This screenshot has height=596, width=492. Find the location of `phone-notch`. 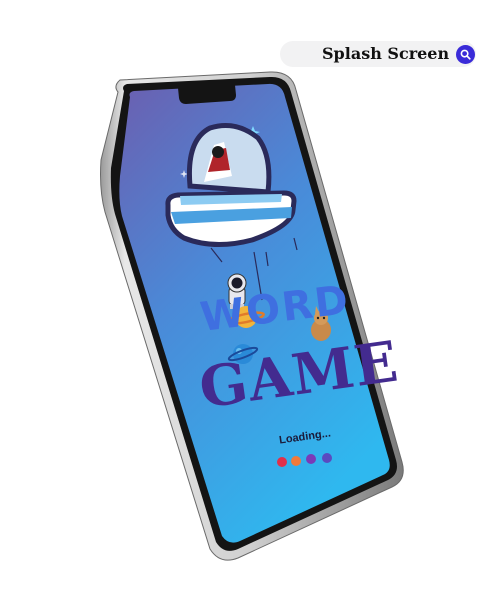

phone-notch is located at coordinates (207, 94).